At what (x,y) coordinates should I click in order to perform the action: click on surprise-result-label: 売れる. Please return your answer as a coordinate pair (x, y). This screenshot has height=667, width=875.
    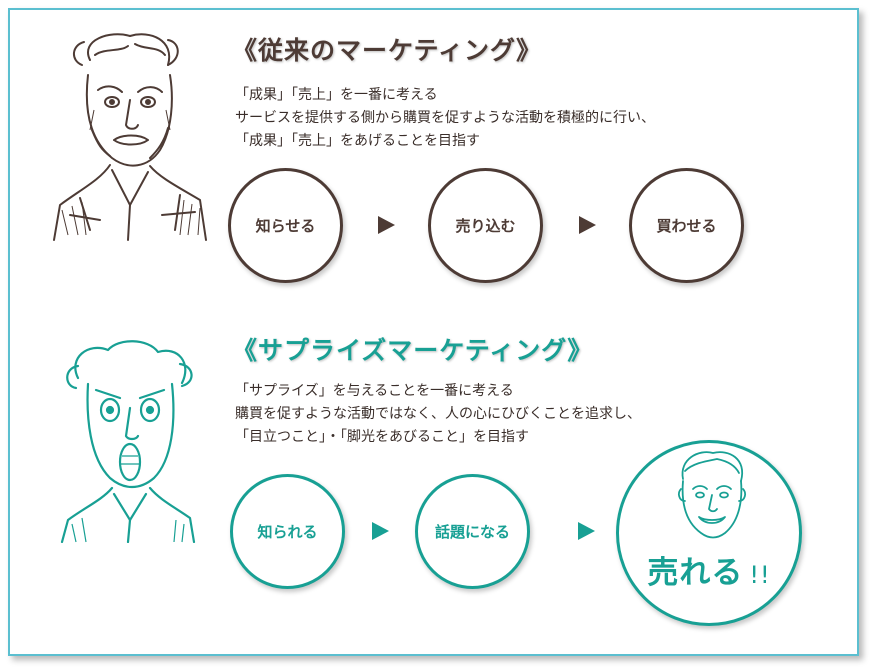
    Looking at the image, I should click on (695, 573).